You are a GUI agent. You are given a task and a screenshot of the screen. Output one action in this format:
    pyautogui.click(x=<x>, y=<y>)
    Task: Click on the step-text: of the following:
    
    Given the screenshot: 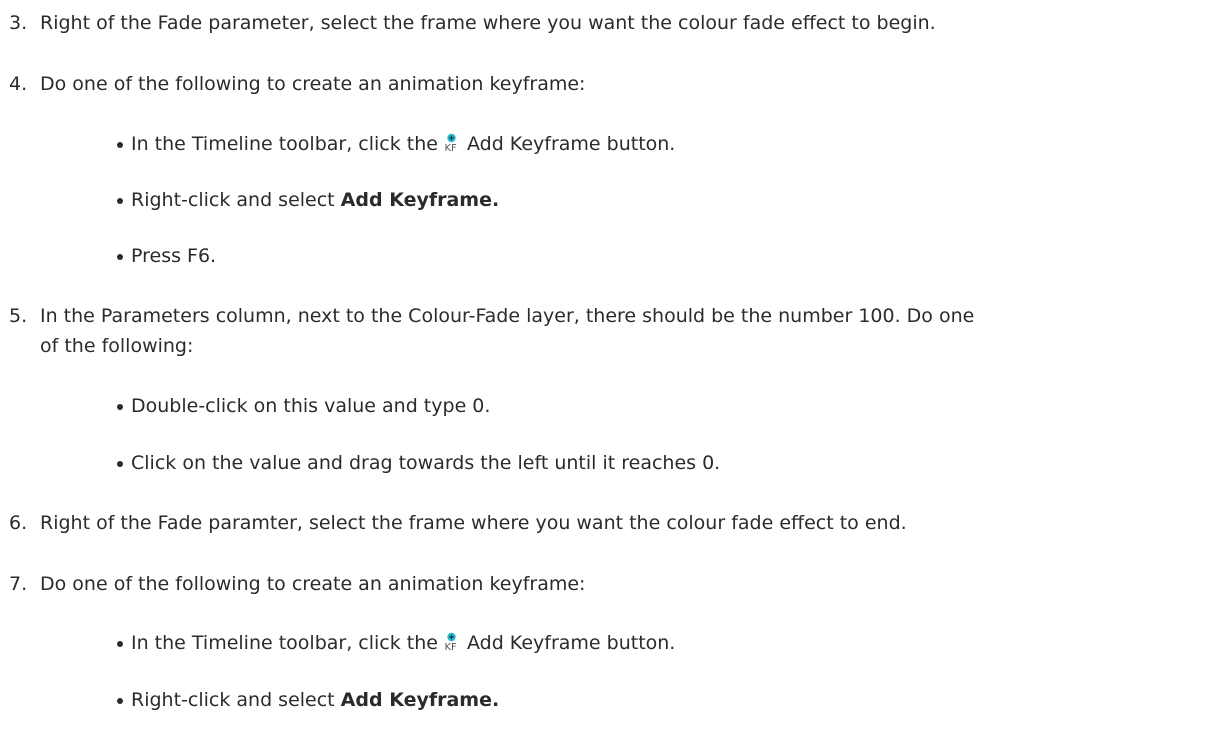 What is the action you would take?
    pyautogui.click(x=117, y=346)
    